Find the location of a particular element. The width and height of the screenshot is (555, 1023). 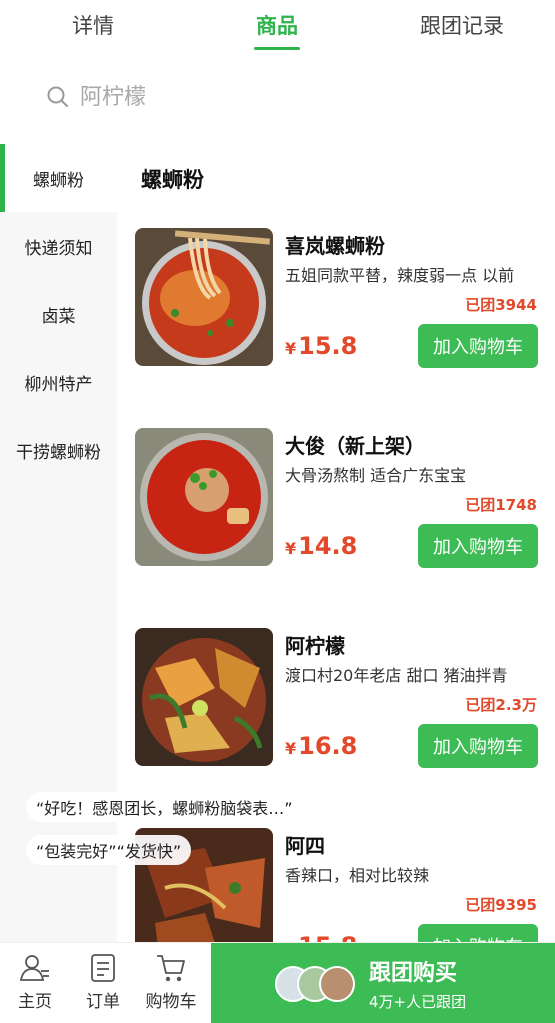

group-buy-subtitle: 4万+人已跟团 is located at coordinates (418, 1002).